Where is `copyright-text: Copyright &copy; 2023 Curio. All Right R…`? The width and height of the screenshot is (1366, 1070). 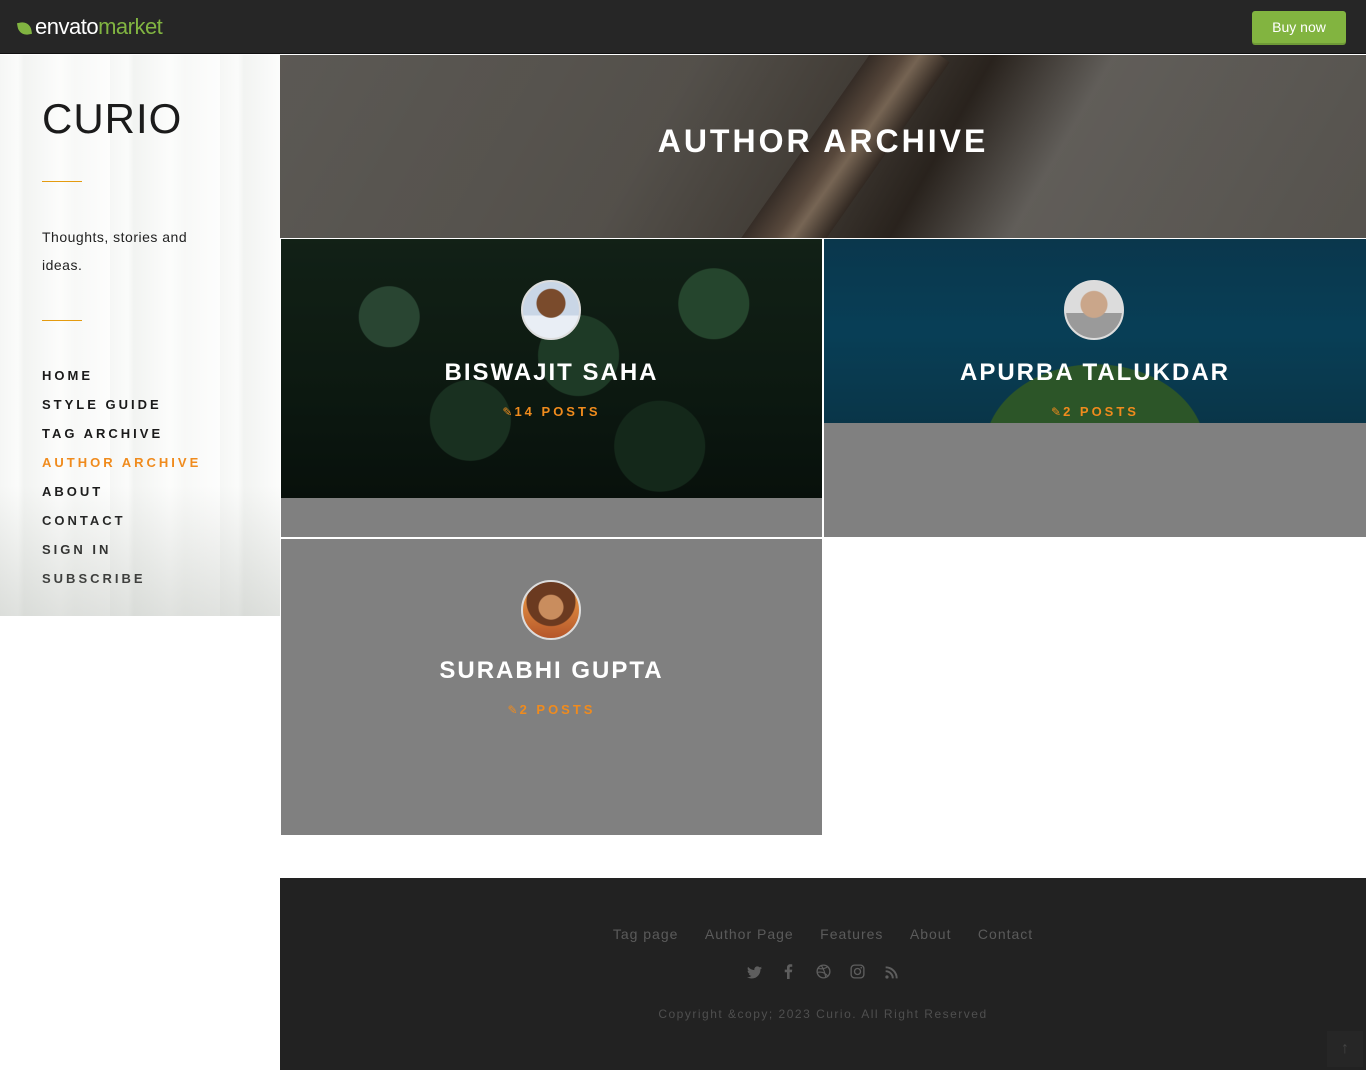 copyright-text: Copyright &copy; 2023 Curio. All Right R… is located at coordinates (823, 1014).